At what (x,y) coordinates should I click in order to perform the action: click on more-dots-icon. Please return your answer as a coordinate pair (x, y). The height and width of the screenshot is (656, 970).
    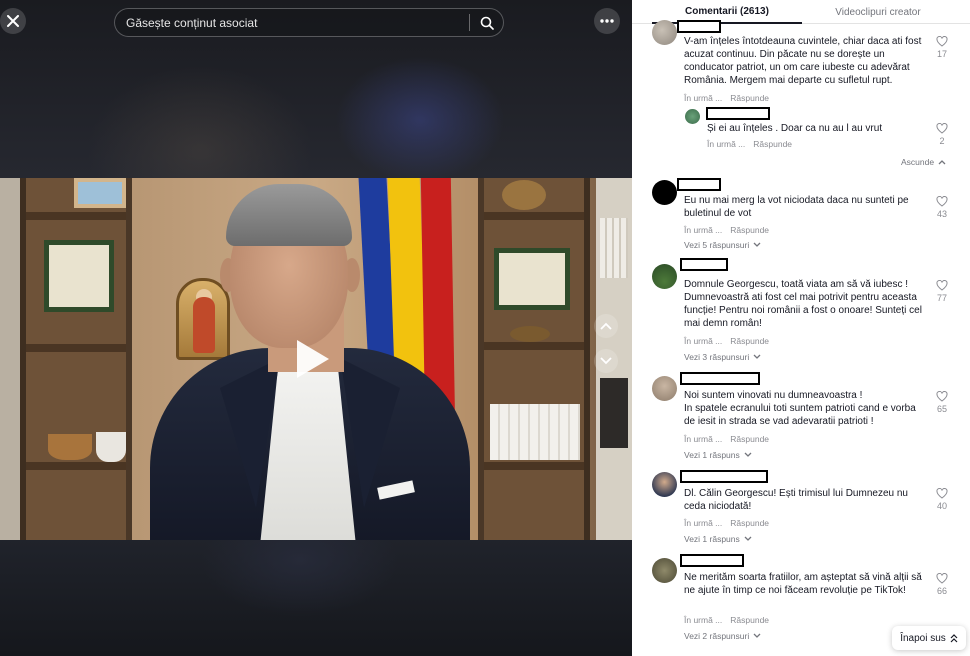
    Looking at the image, I should click on (607, 21).